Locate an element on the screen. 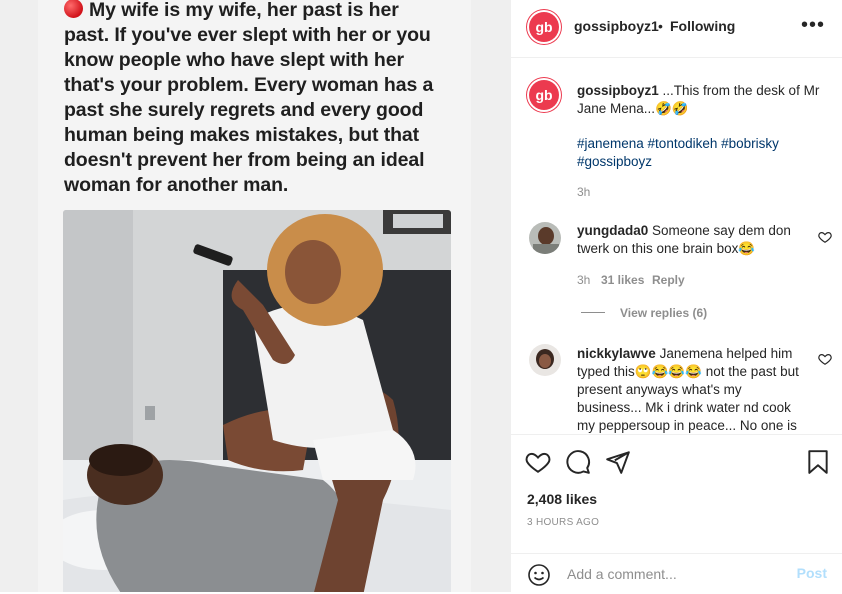  comment-line: Someone say dem don is located at coordinates (719, 230).